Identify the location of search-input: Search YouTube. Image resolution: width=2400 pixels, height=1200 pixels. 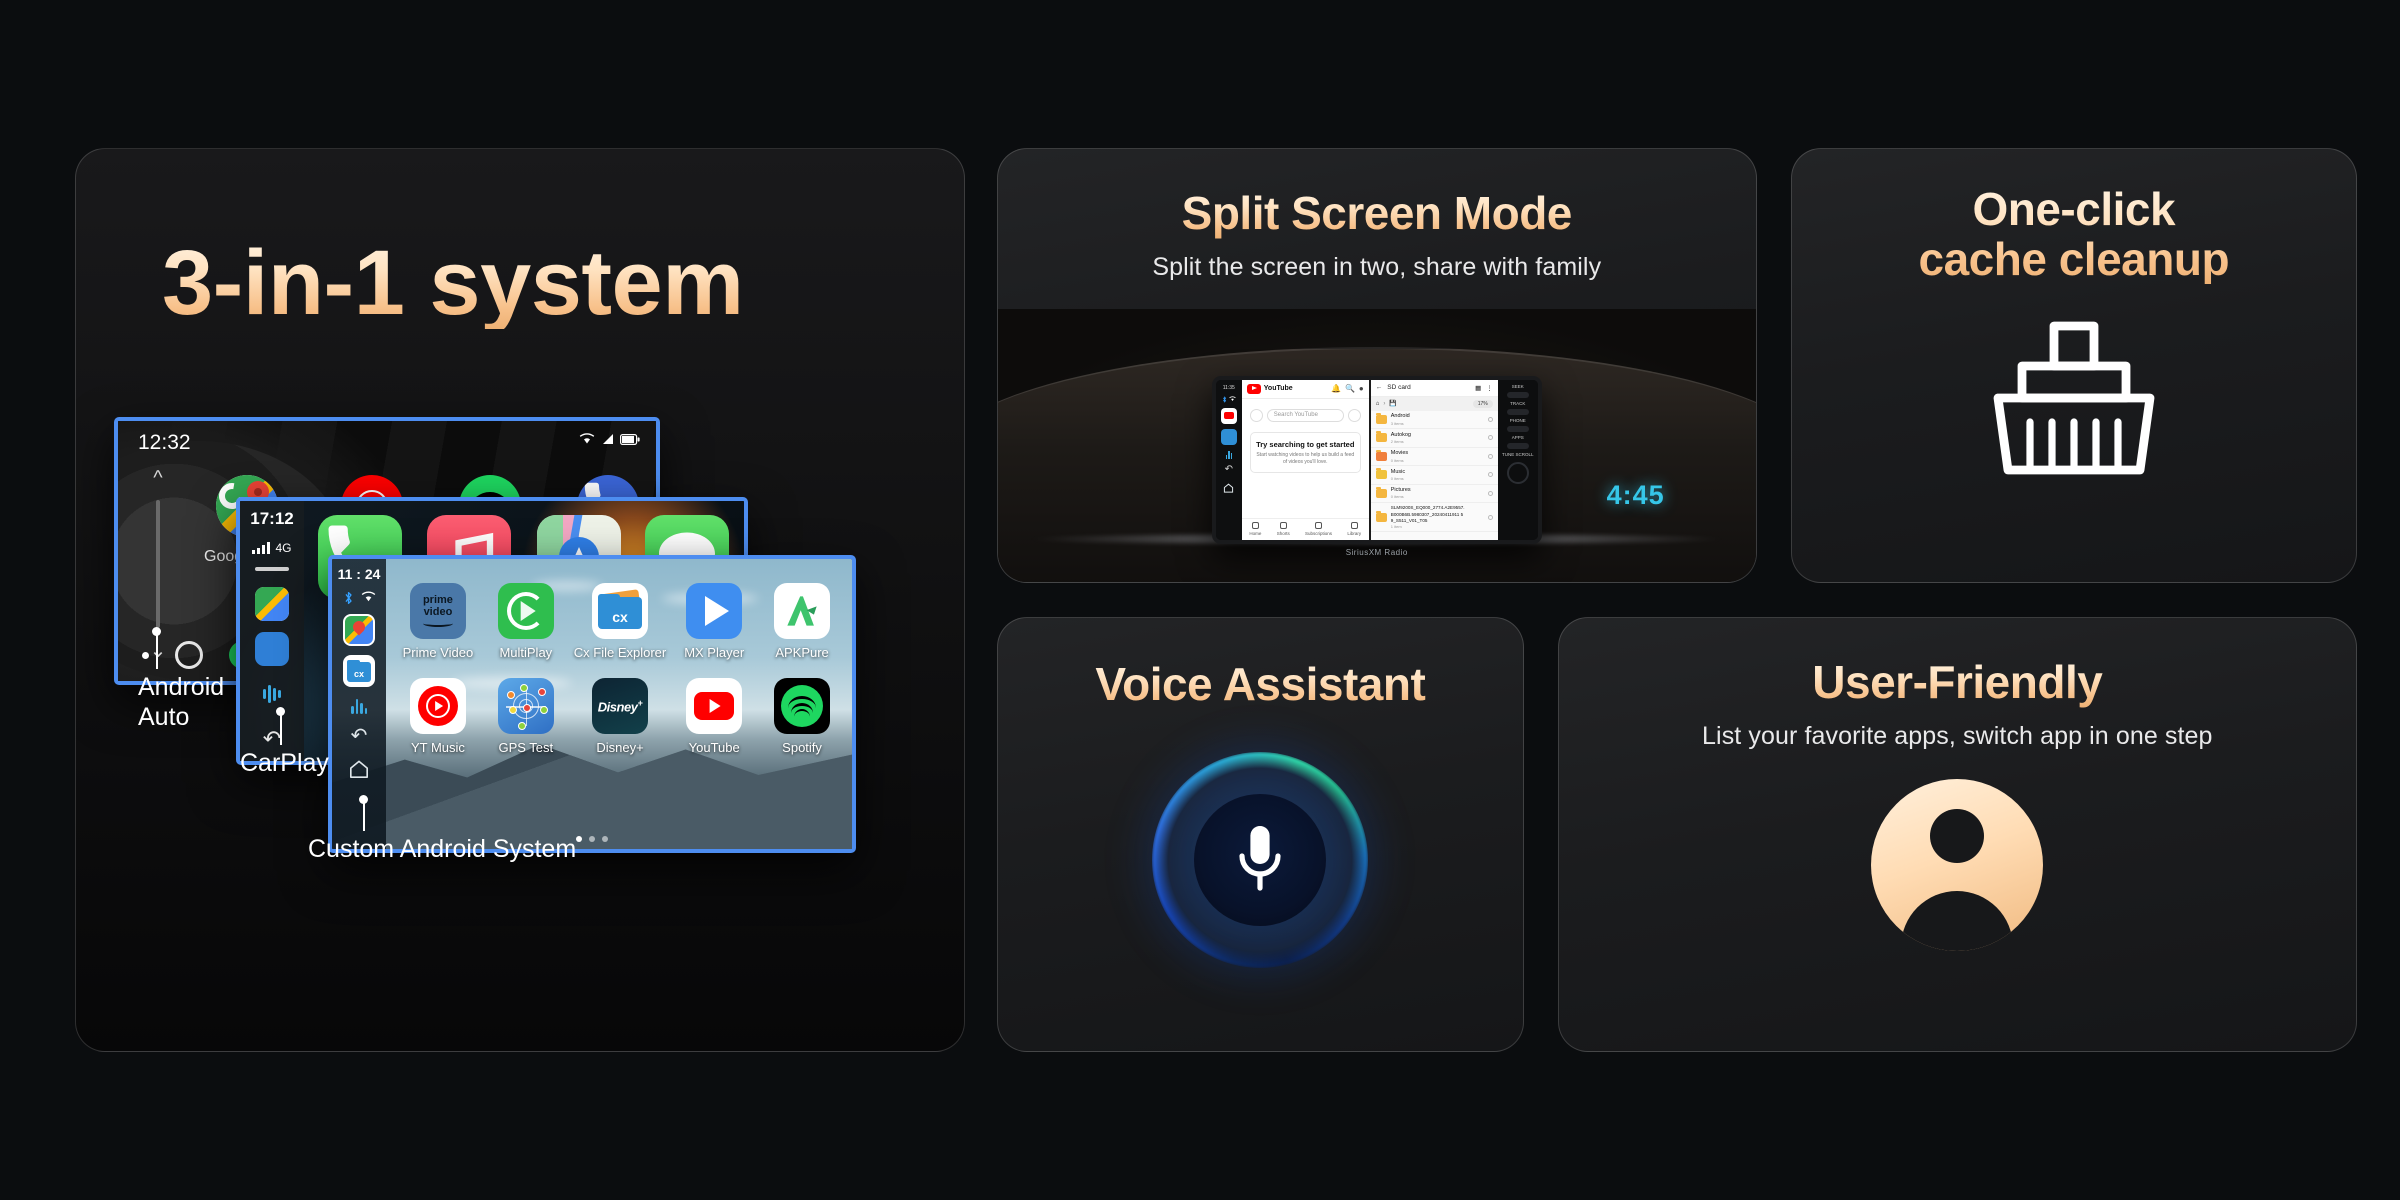
(1305, 415).